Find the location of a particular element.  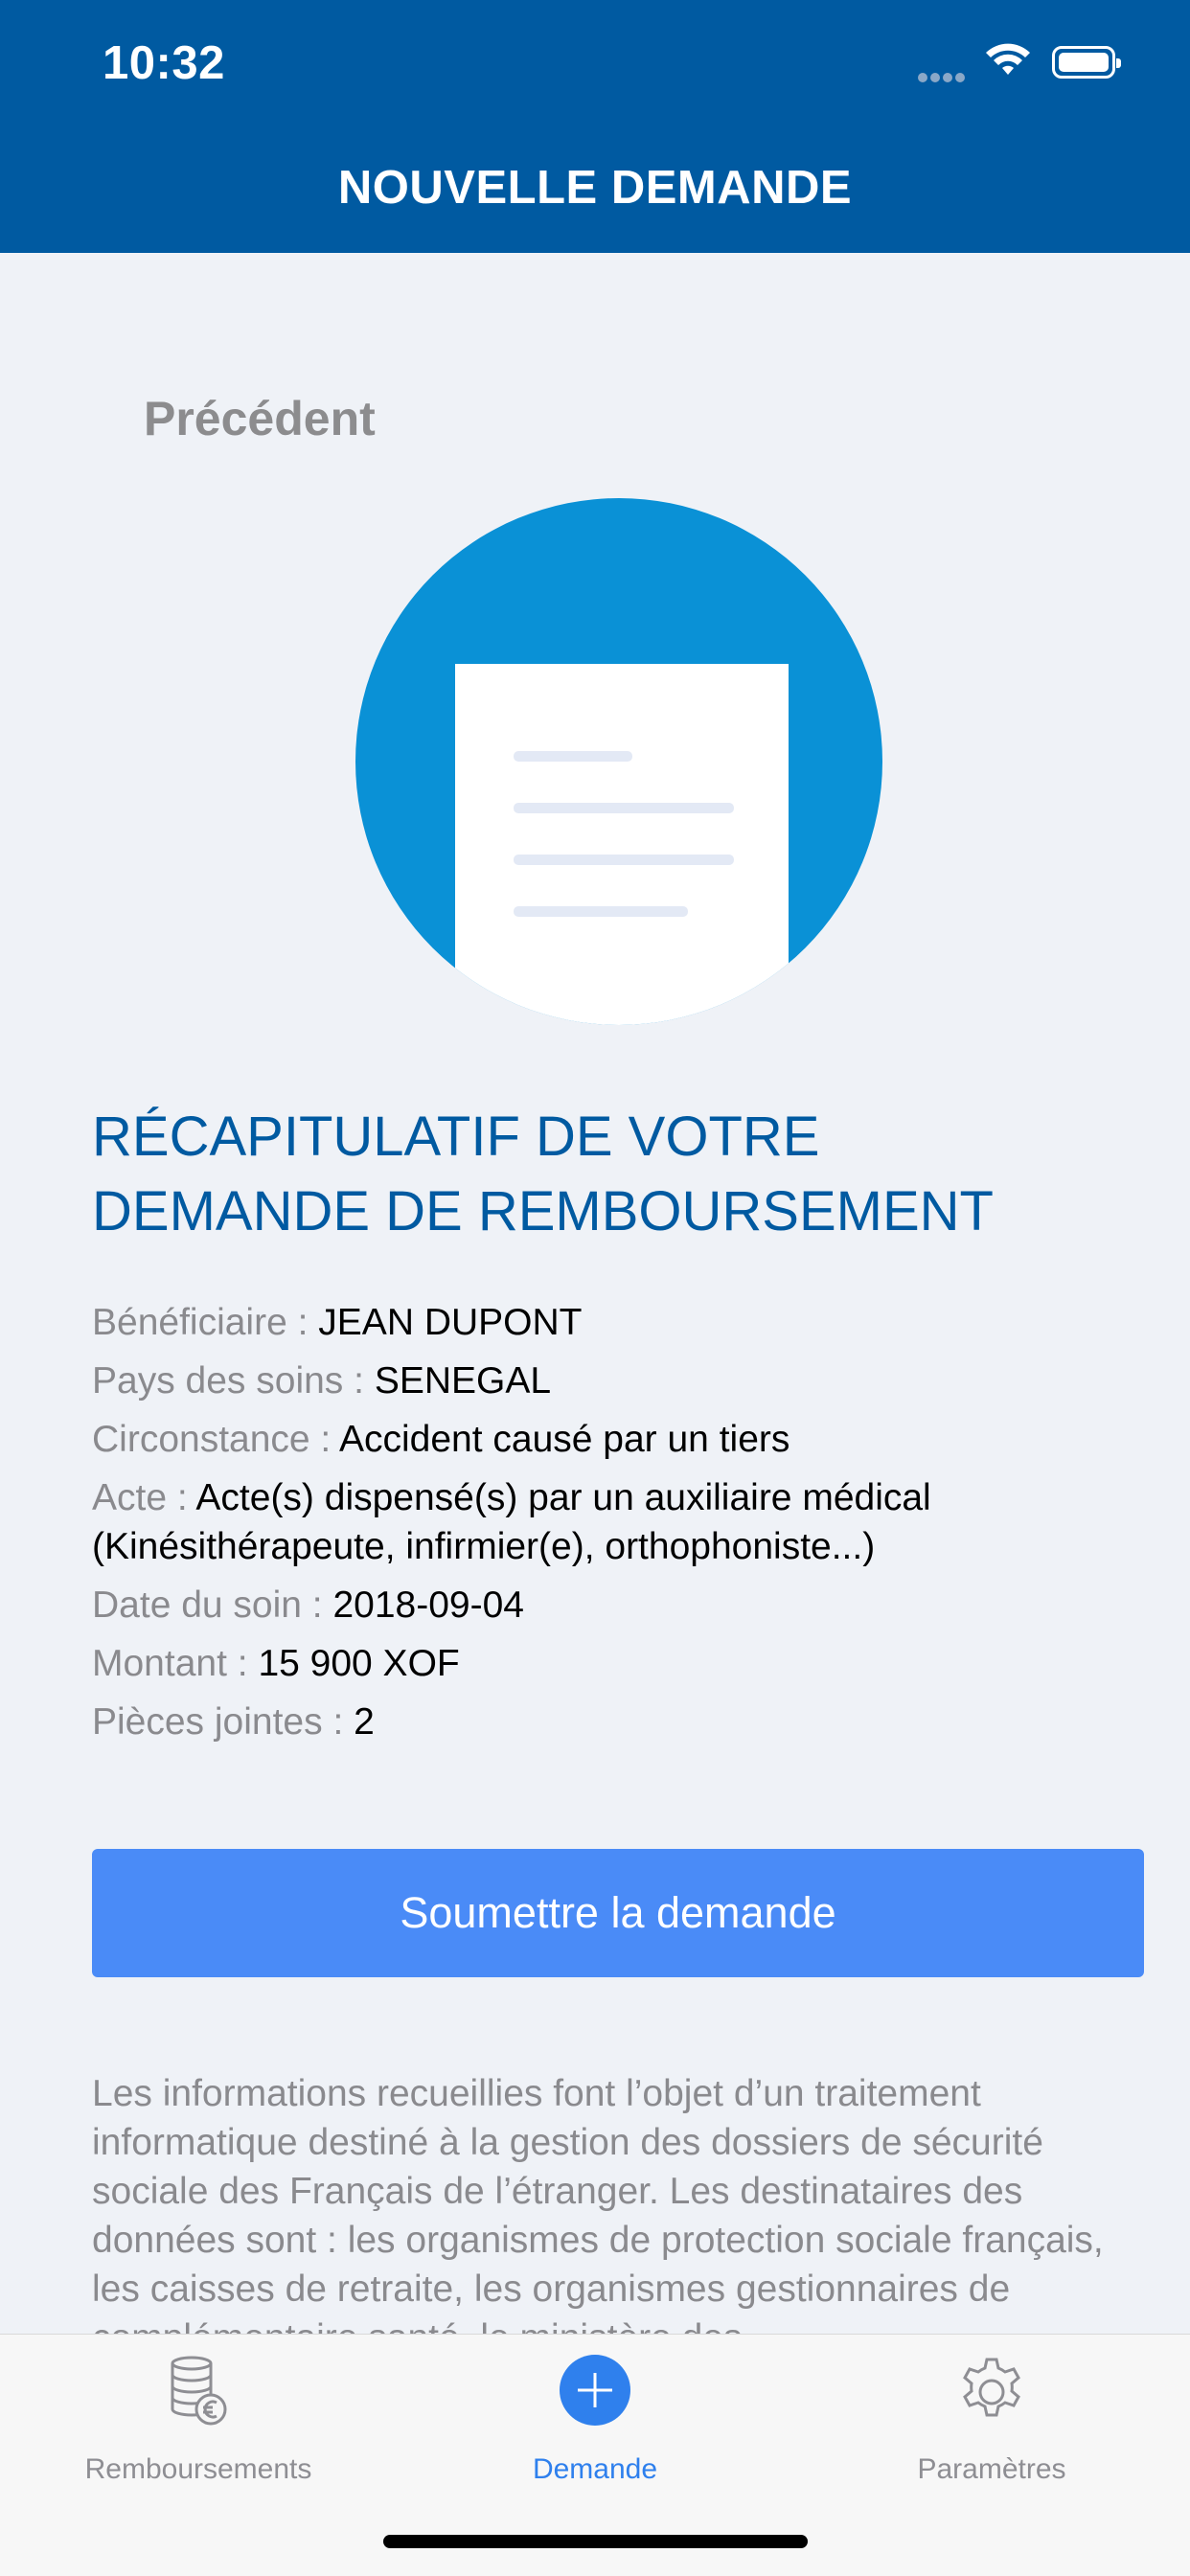

cellular-signal-icon is located at coordinates (943, 79).